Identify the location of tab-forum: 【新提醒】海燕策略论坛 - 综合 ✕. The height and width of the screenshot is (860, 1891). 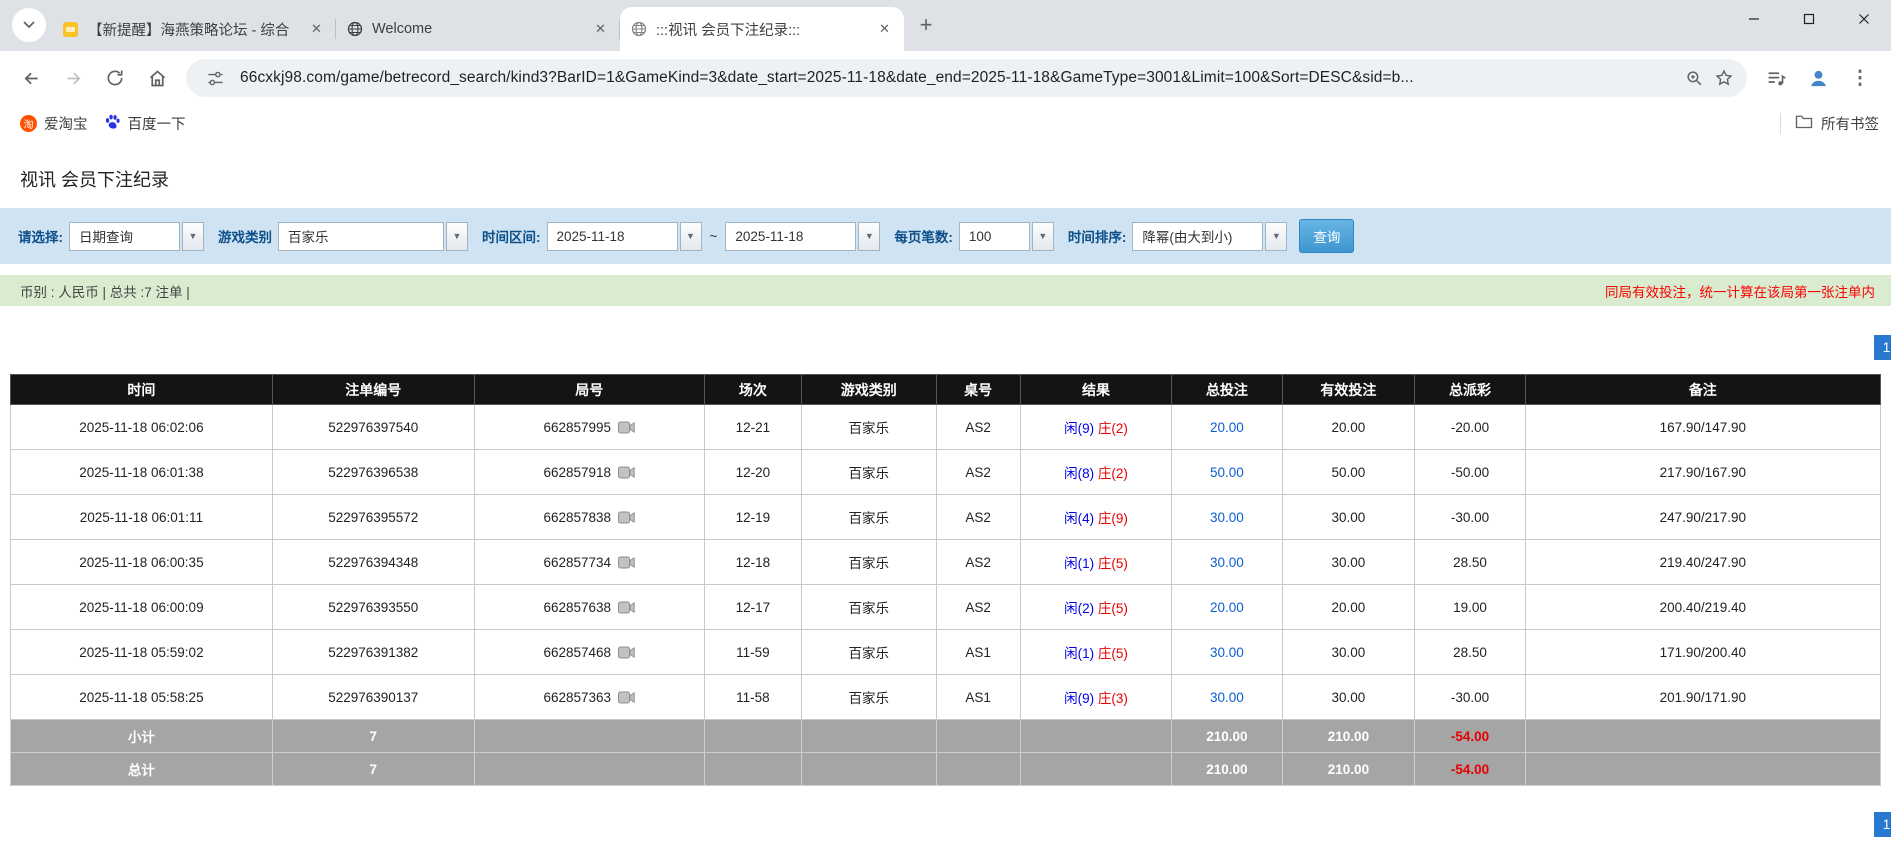
(194, 29).